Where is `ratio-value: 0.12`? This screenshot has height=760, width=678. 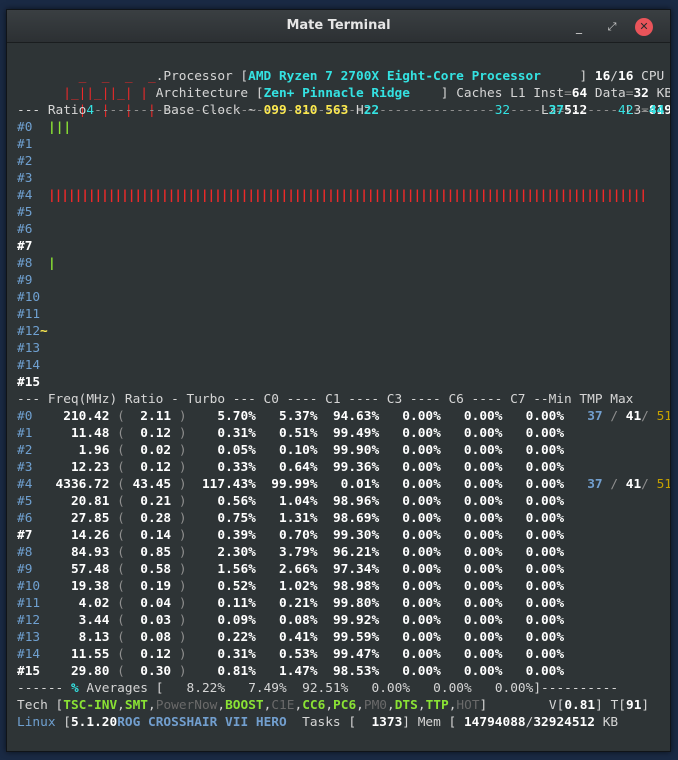 ratio-value: 0.12 is located at coordinates (152, 433).